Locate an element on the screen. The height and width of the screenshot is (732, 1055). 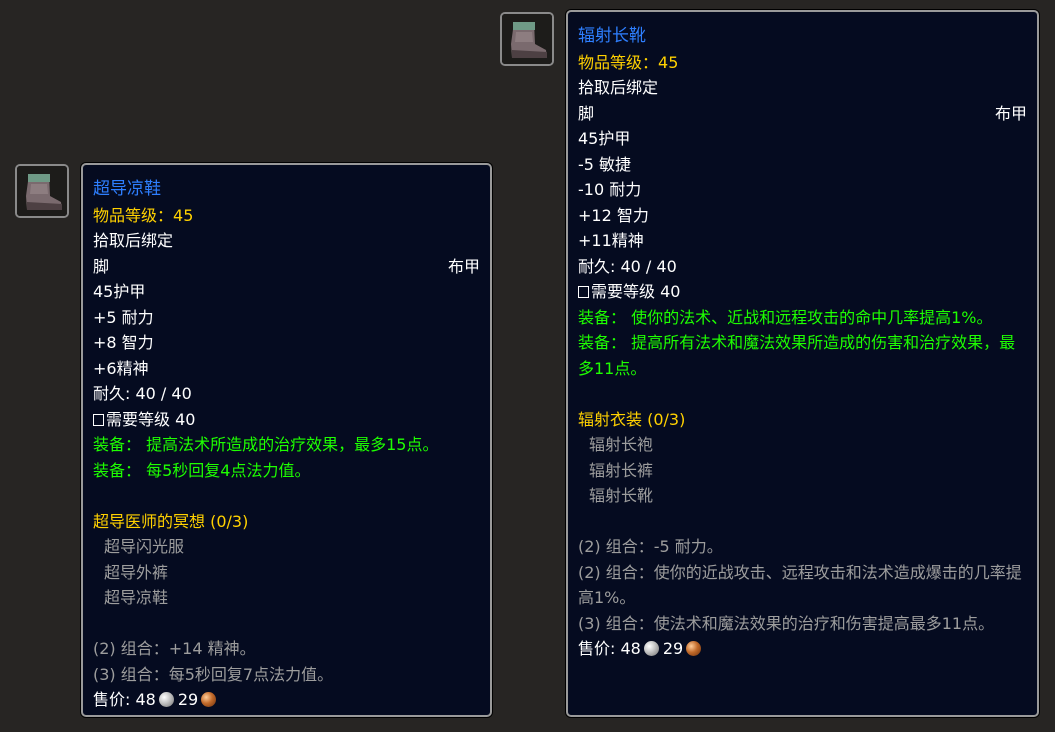
stat-line: +8 智力 is located at coordinates (123, 342).